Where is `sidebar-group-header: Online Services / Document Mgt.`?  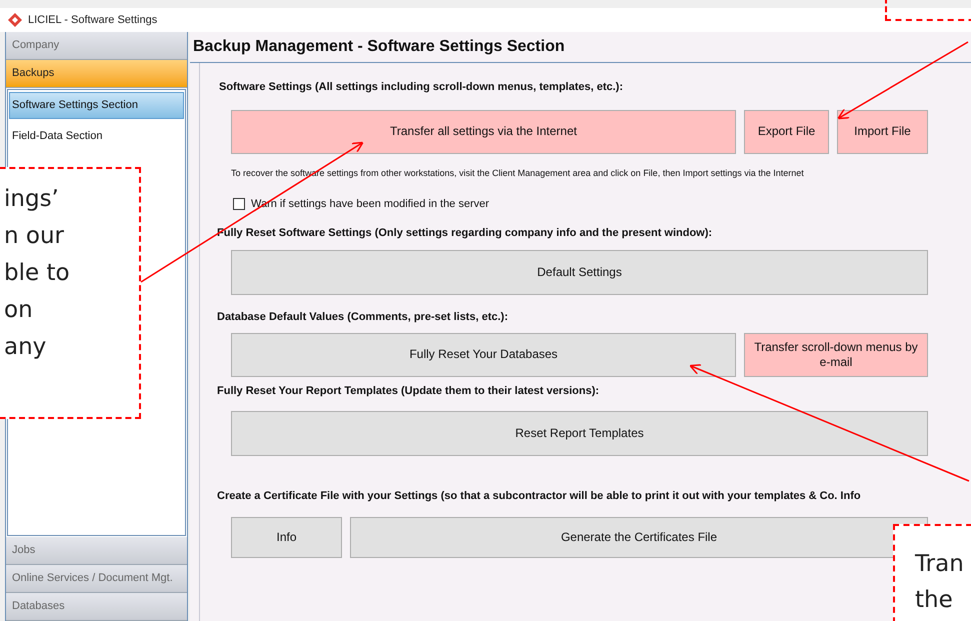
sidebar-group-header: Online Services / Document Mgt. is located at coordinates (96, 579).